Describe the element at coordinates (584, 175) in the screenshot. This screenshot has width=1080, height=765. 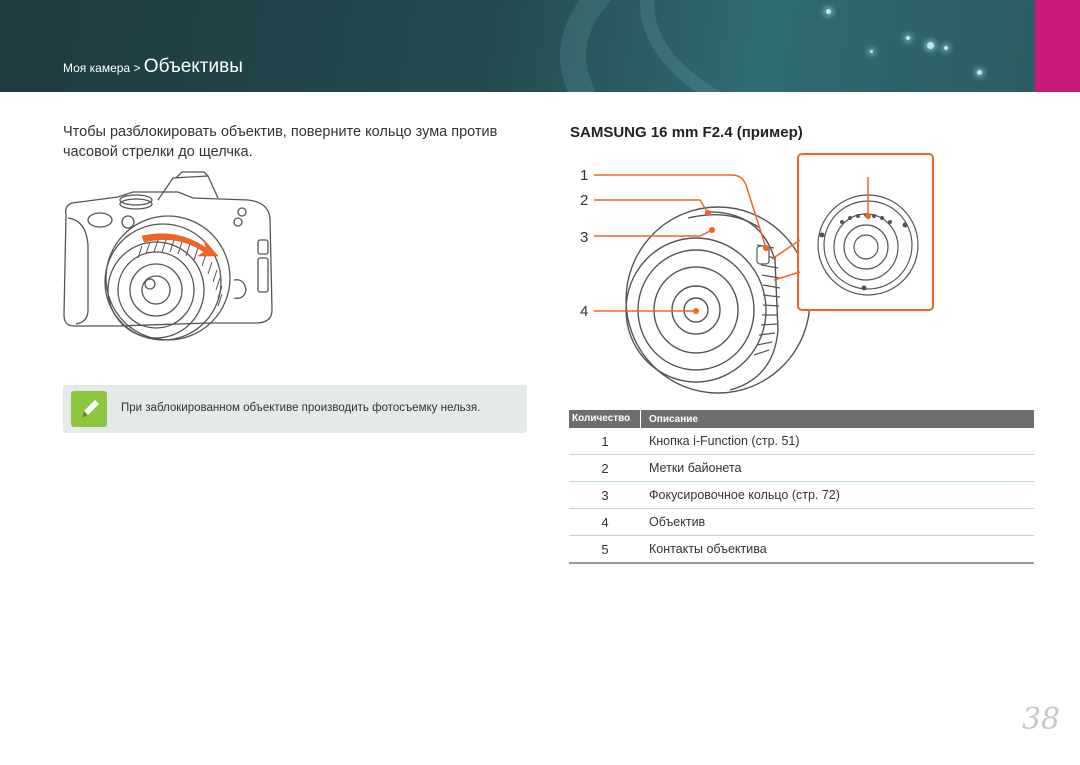
I see `callout-1: 1` at that location.